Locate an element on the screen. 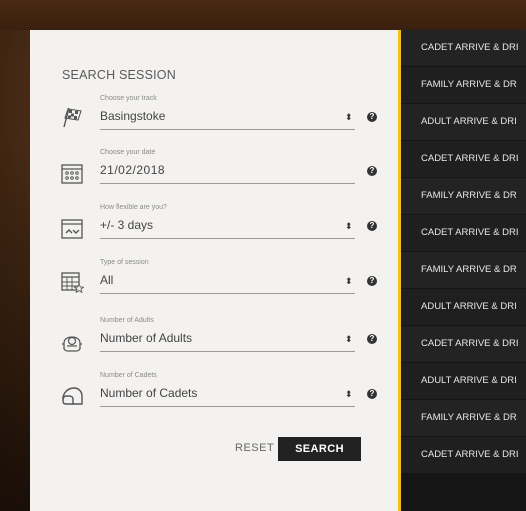 The height and width of the screenshot is (511, 526). track-underline is located at coordinates (227, 129).